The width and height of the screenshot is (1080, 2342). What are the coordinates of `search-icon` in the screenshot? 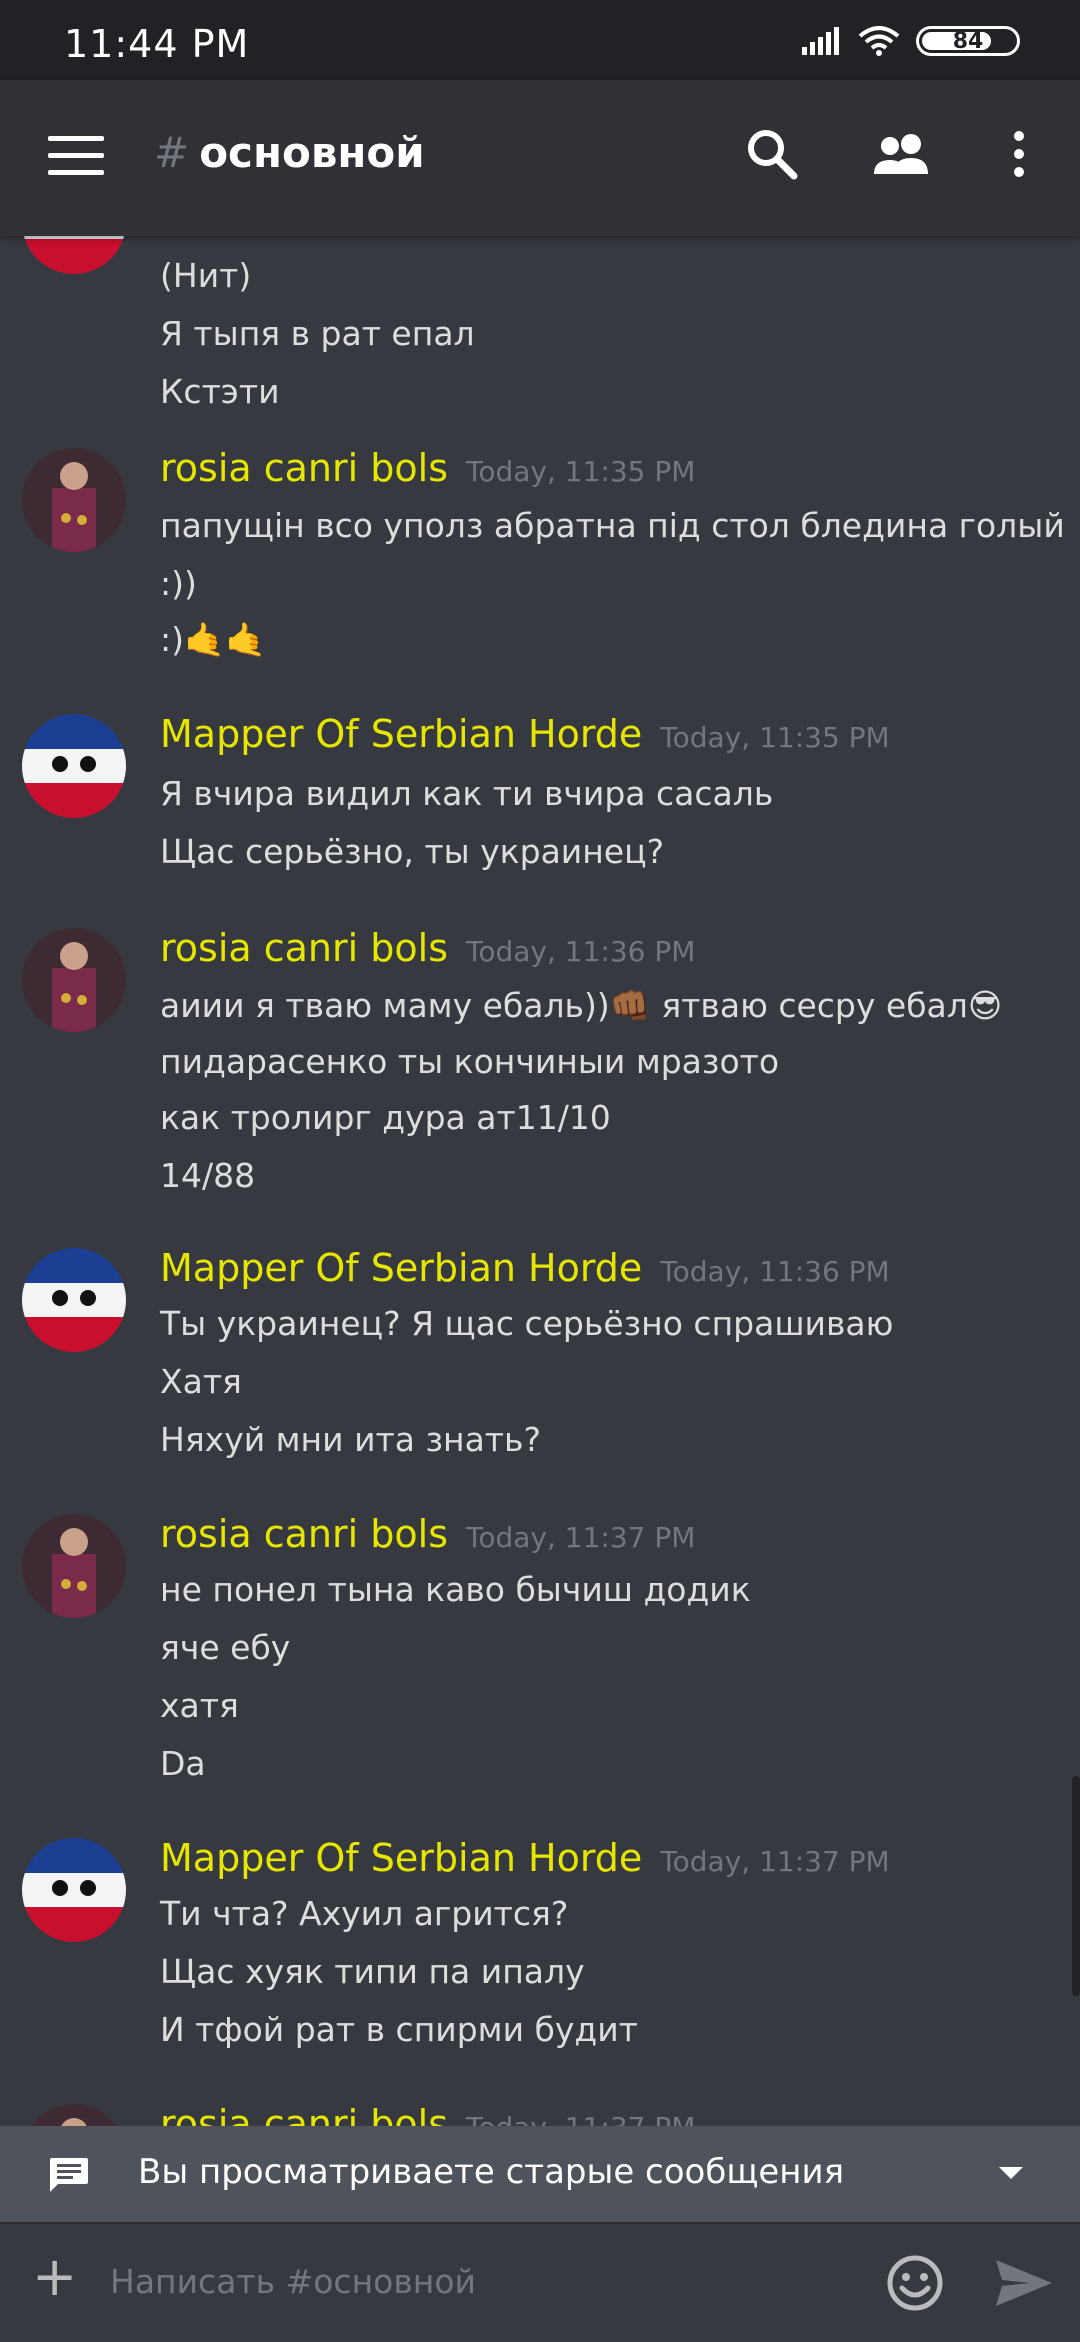 It's located at (772, 154).